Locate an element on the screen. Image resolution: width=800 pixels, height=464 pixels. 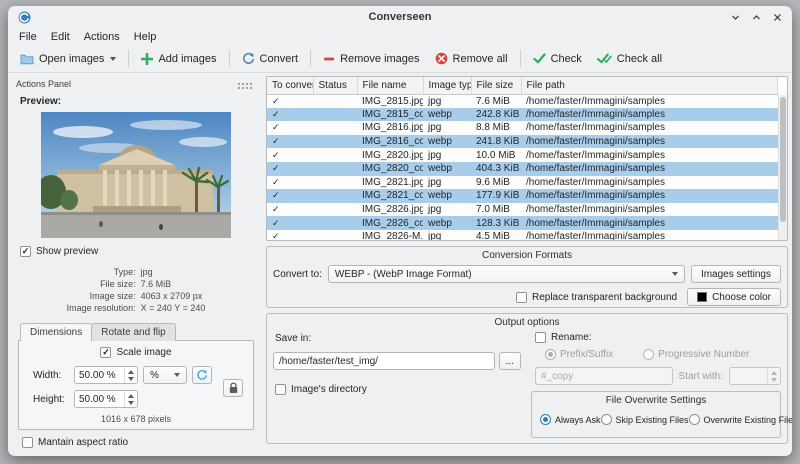
col-file-path: File path is located at coordinates (649, 86).